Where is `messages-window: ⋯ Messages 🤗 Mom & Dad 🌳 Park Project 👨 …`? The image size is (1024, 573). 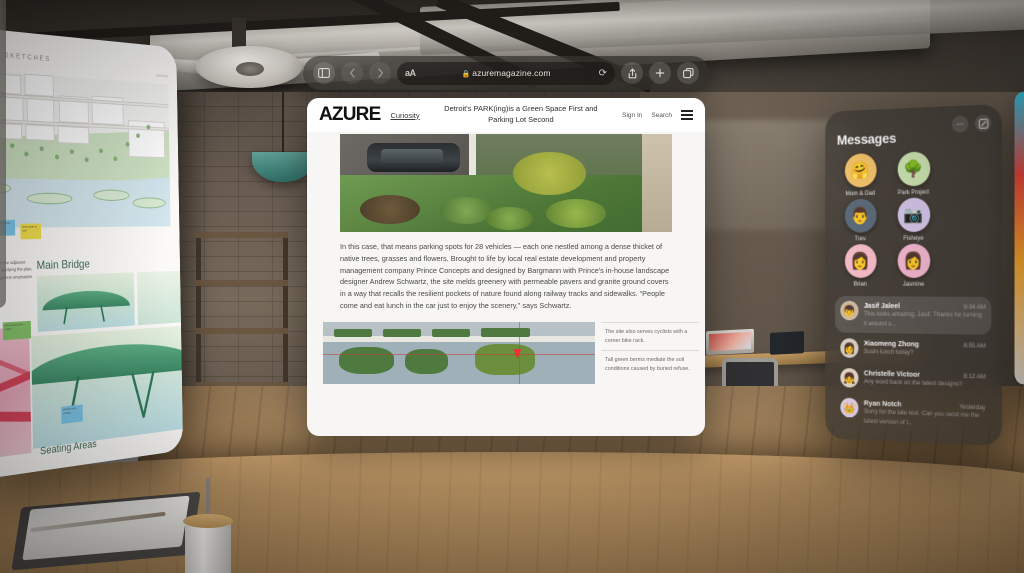
messages-window: ⋯ Messages 🤗 Mom & Dad 🌳 Park Project 👨 … is located at coordinates (913, 275).